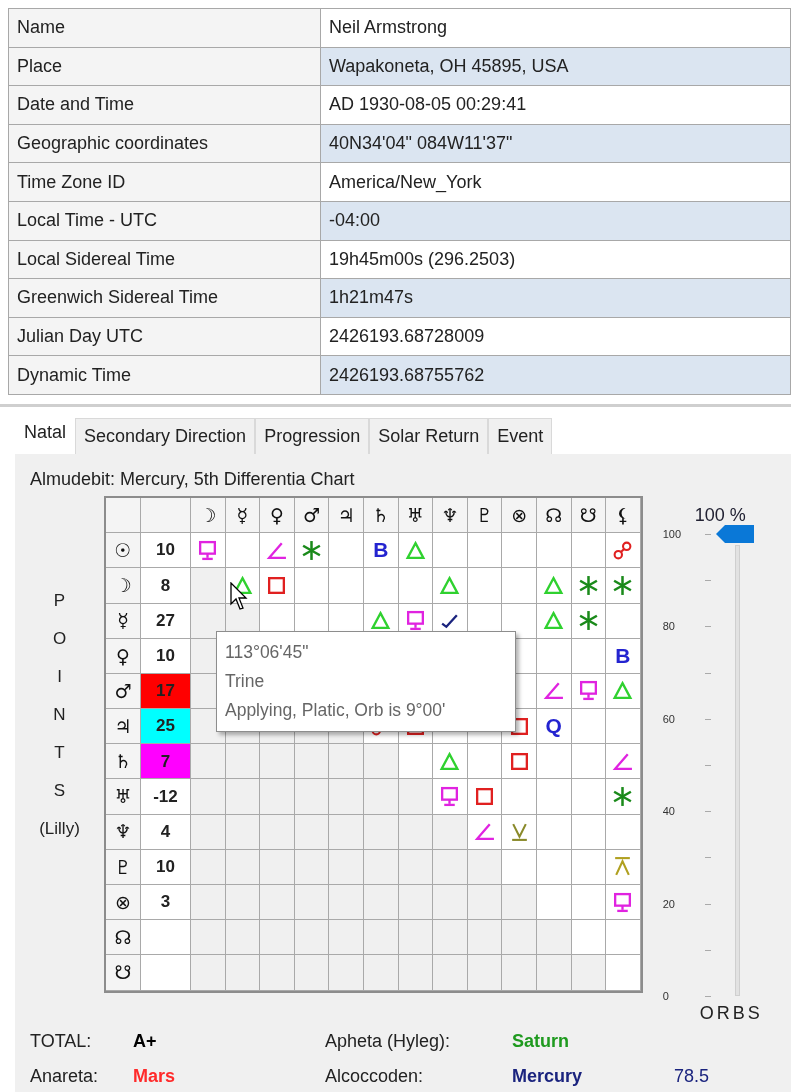 This screenshot has width=791, height=1092. Describe the element at coordinates (555, 259) in the screenshot. I see `field-value: 19h45m00s (296.2503)` at that location.